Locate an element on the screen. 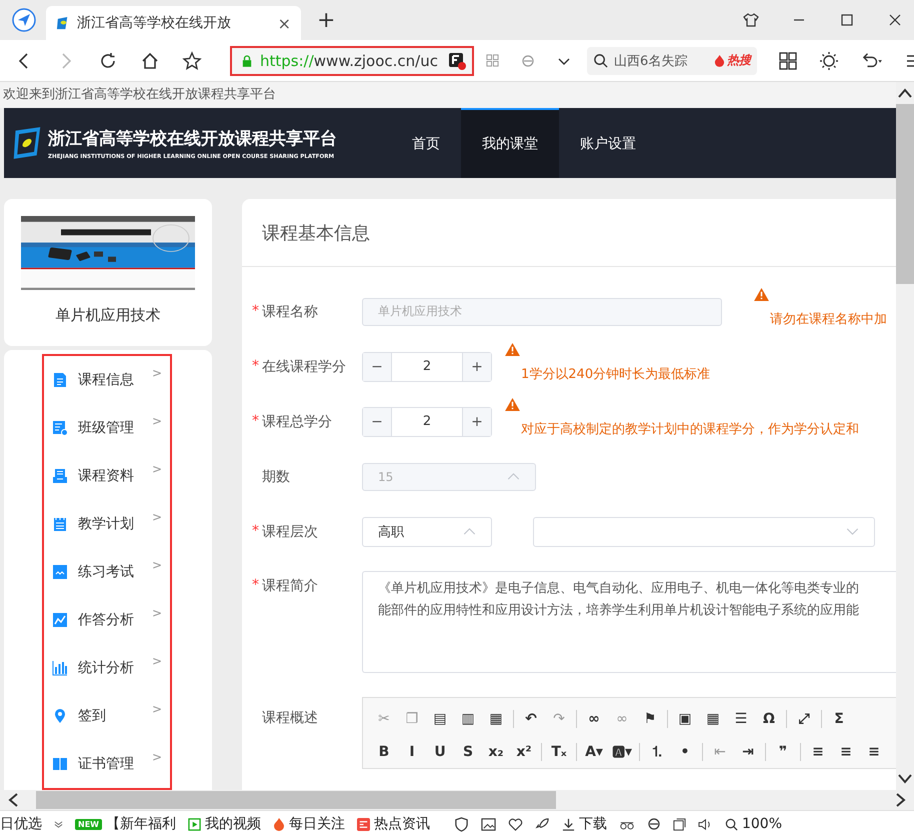 The height and width of the screenshot is (837, 914). status-link: 我的视频 is located at coordinates (224, 824).